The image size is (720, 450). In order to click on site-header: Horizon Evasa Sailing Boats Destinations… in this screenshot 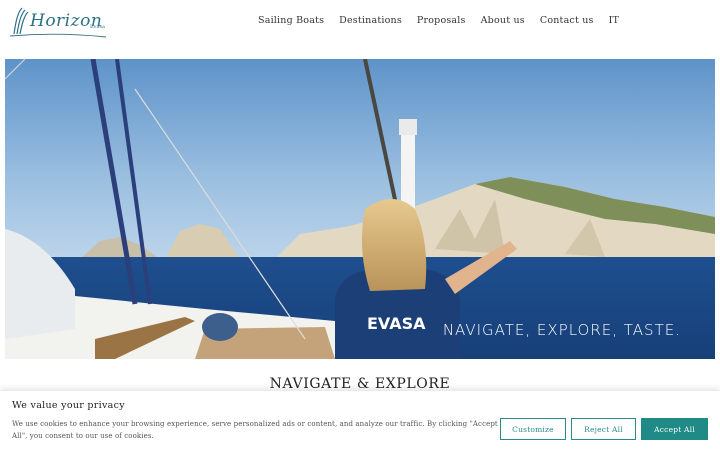, I will do `click(360, 29)`.